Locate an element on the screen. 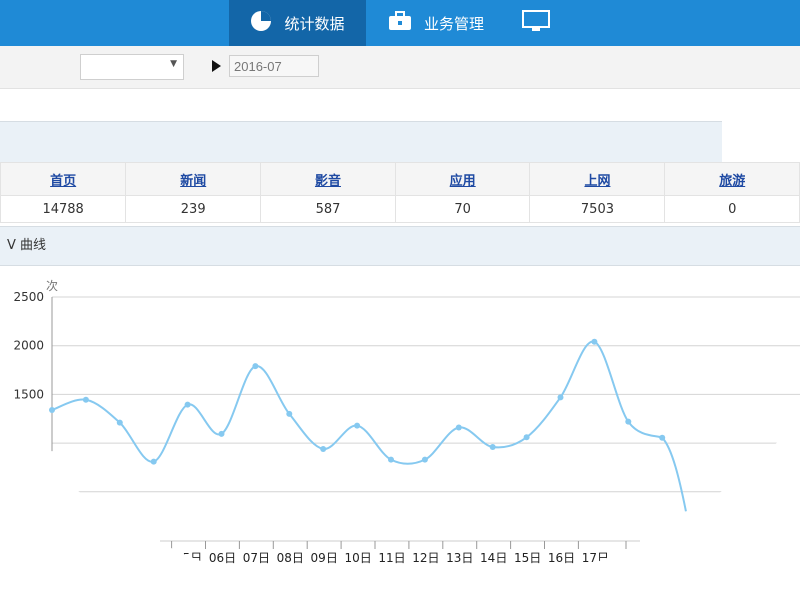  y-tick-label: 1500 is located at coordinates (28, 394).